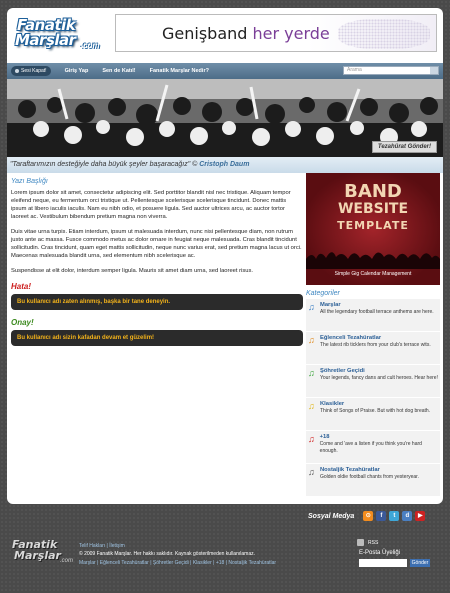  Describe the element at coordinates (22, 322) in the screenshot. I see `success-title: Onay!` at that location.